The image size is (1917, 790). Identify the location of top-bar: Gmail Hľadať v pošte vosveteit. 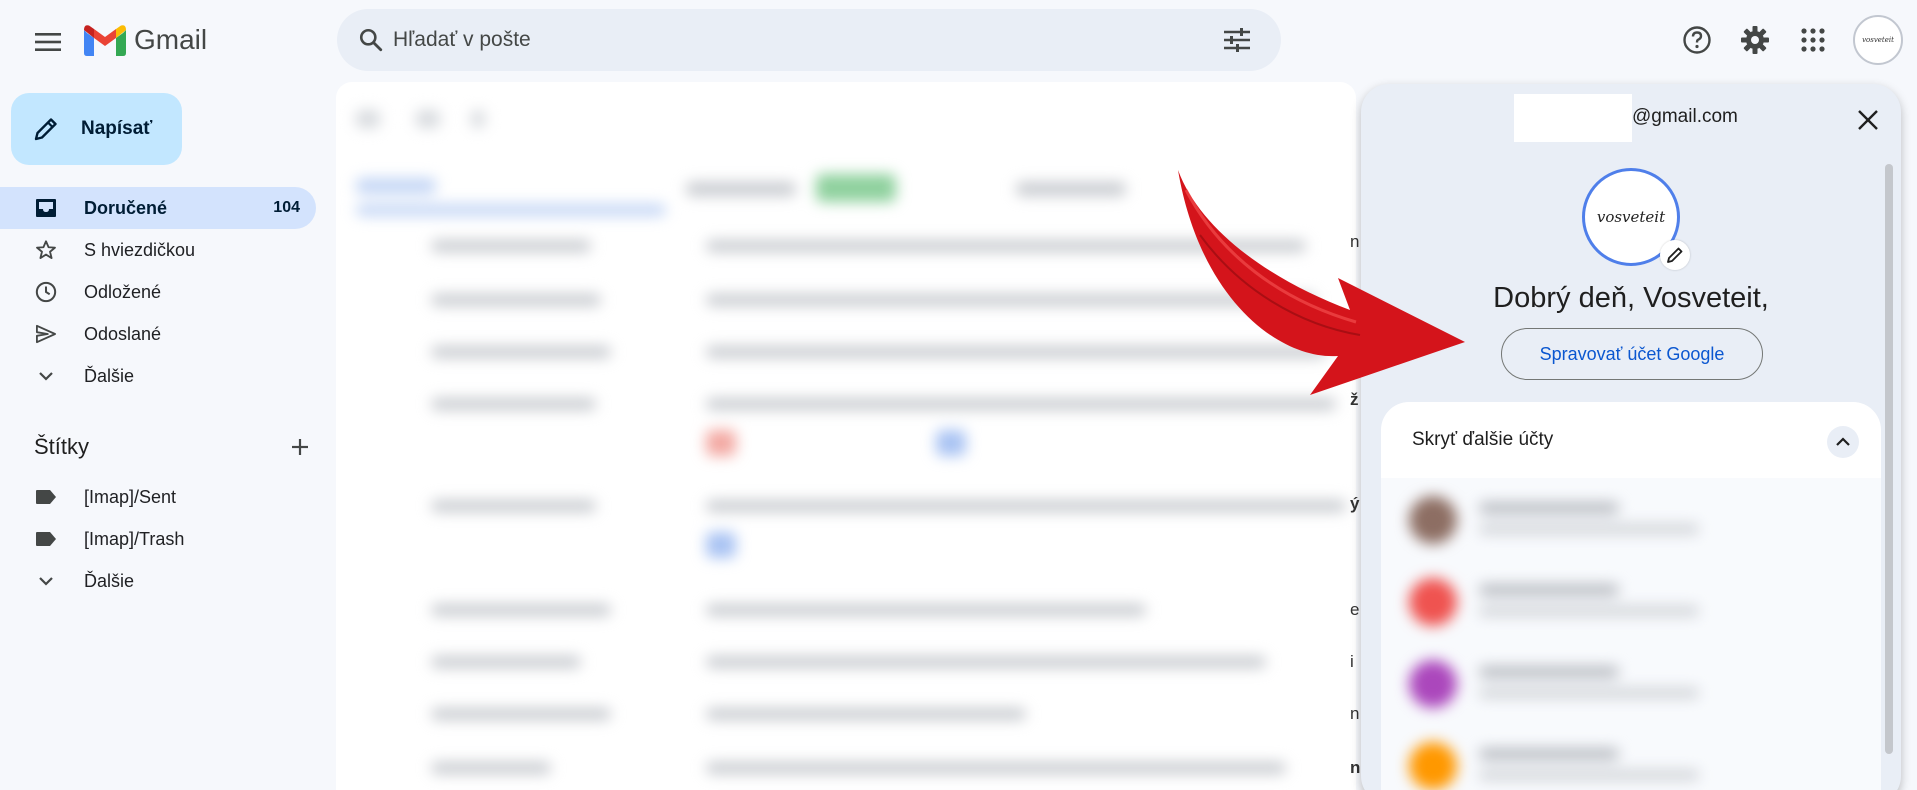
(958, 40).